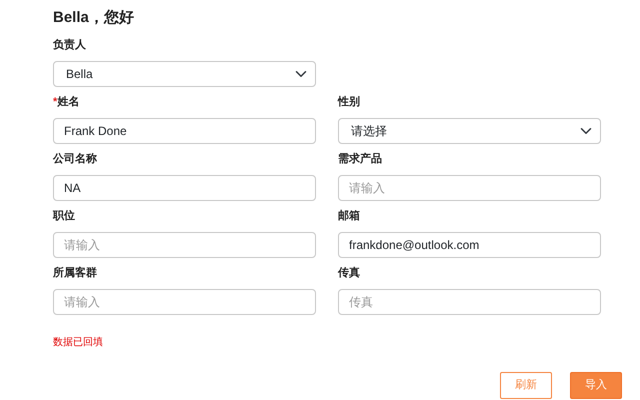 The width and height of the screenshot is (640, 400). I want to click on field-label: 传真, so click(349, 273).